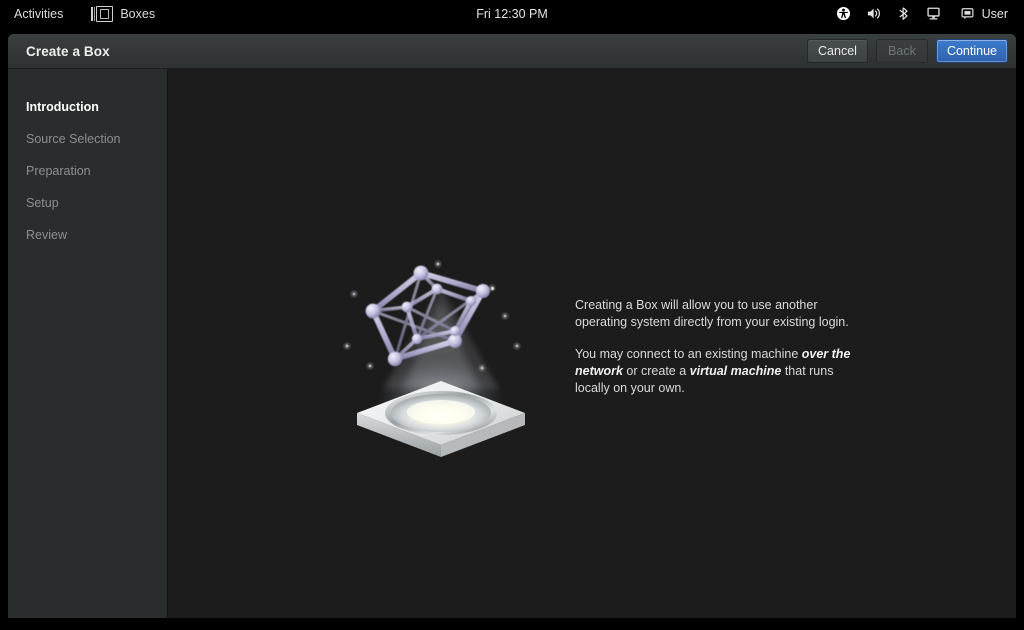 This screenshot has height=630, width=1024. What do you see at coordinates (837, 51) in the screenshot?
I see `cancel-button: Cancel` at bounding box center [837, 51].